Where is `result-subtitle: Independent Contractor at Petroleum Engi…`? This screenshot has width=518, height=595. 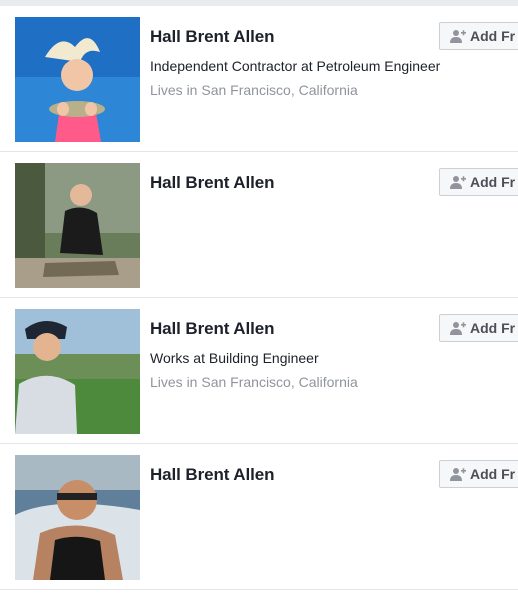 result-subtitle: Independent Contractor at Petroleum Engi… is located at coordinates (295, 66).